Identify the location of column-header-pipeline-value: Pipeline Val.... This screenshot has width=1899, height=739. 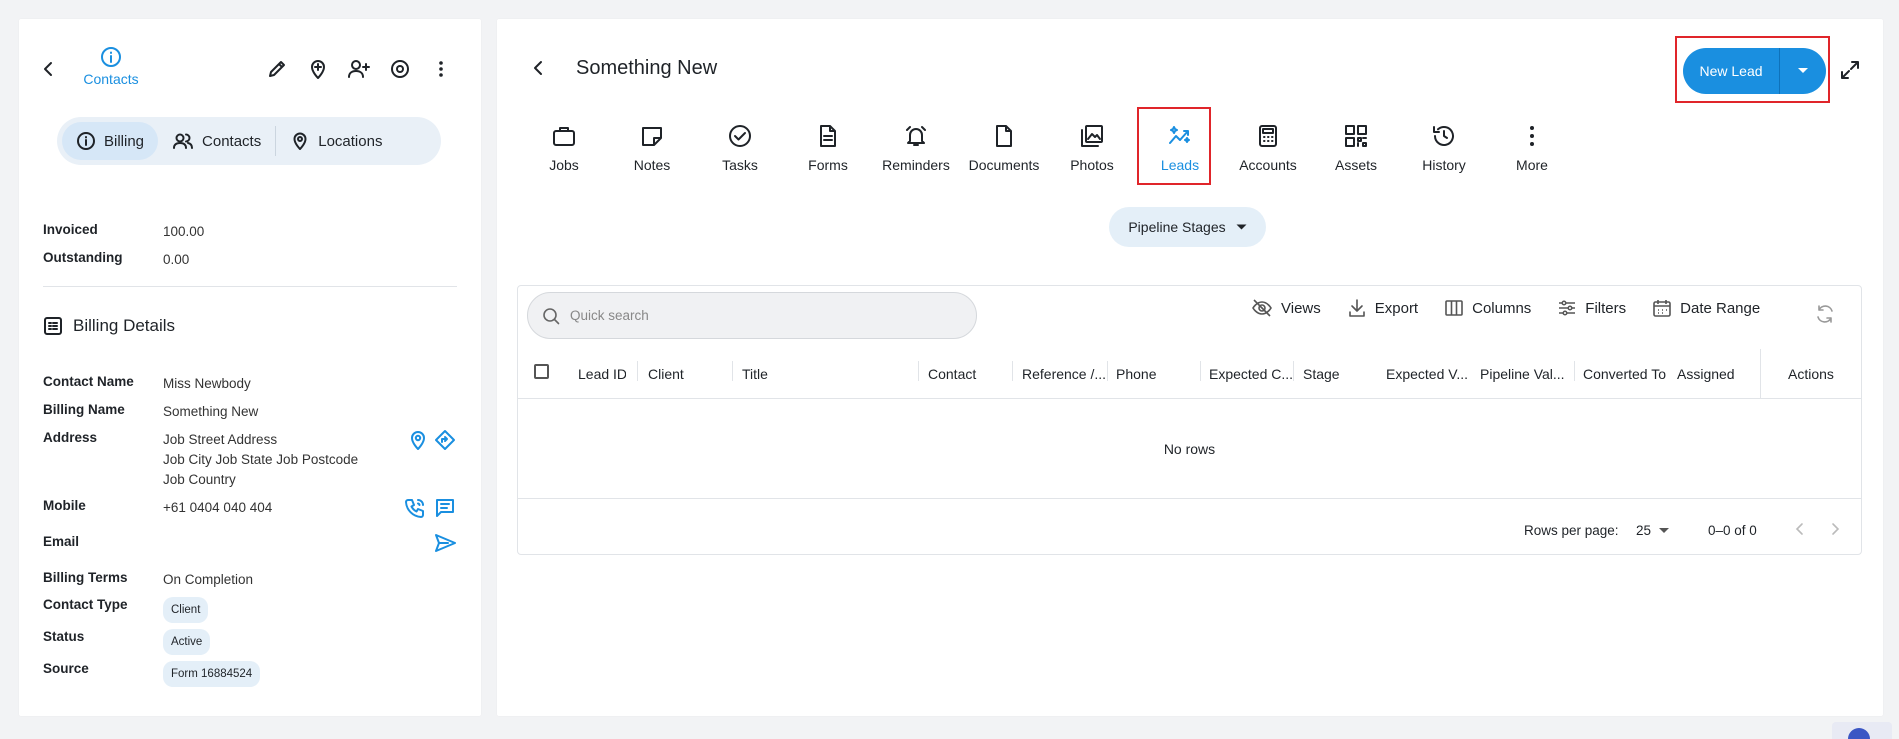
(1522, 374).